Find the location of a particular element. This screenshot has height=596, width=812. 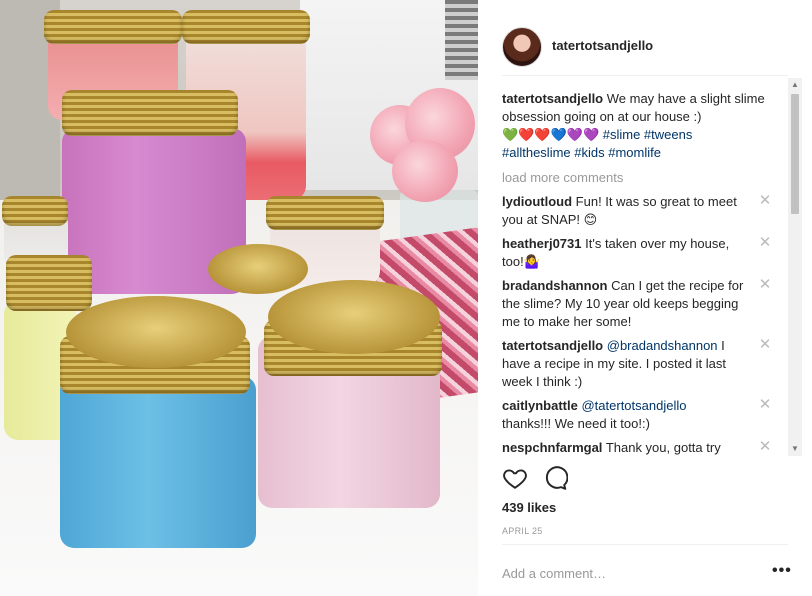

comment-username: heatherj0731 is located at coordinates (542, 243).